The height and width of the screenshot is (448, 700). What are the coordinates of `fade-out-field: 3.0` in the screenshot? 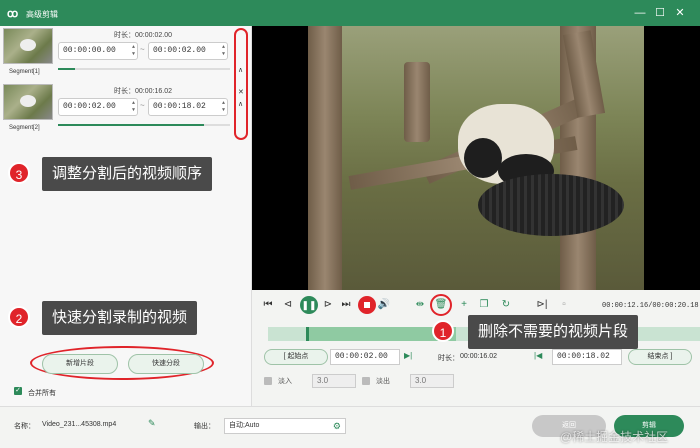 It's located at (432, 381).